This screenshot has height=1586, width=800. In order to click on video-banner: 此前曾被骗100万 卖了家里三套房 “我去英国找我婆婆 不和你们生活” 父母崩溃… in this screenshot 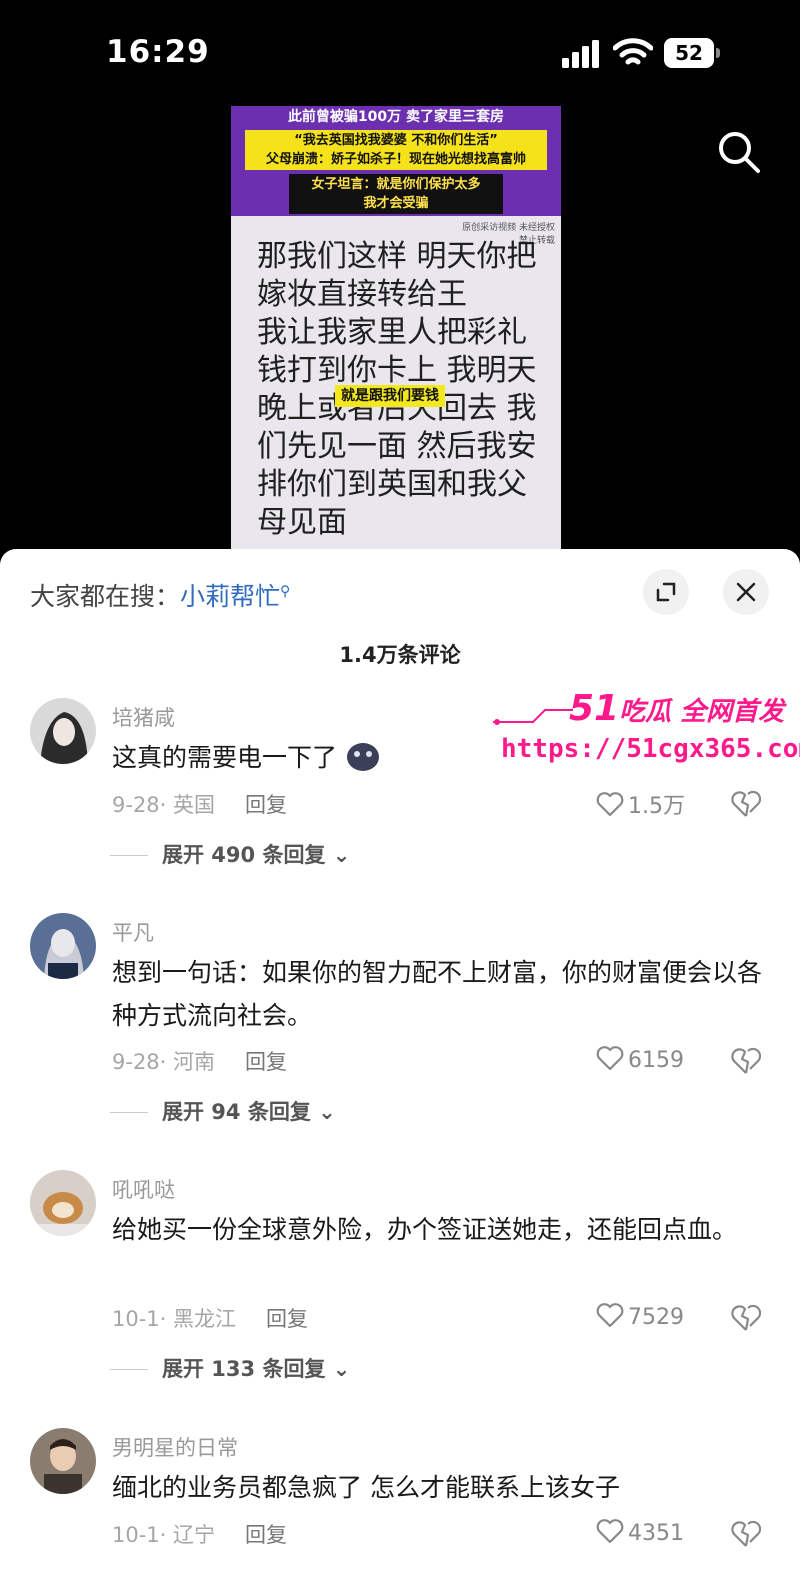, I will do `click(396, 161)`.